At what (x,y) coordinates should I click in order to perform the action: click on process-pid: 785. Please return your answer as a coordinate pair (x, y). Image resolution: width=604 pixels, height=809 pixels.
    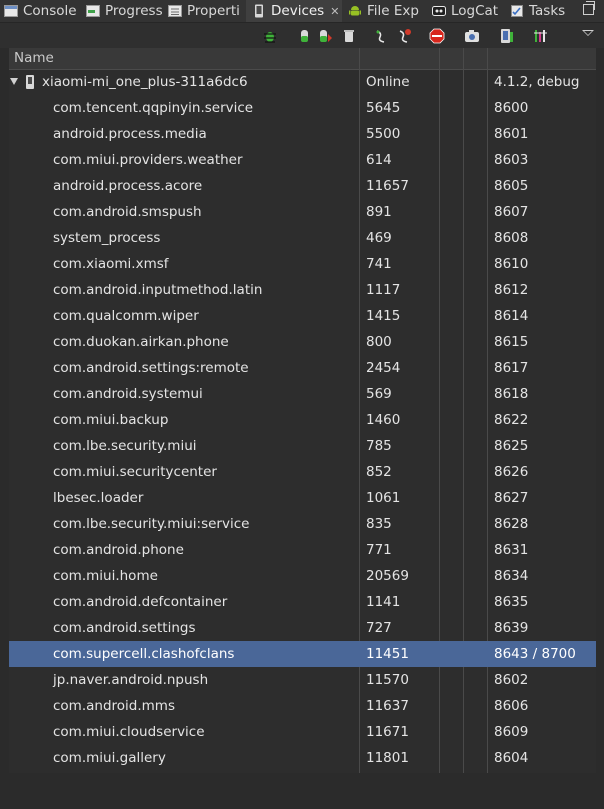
    Looking at the image, I should click on (379, 446).